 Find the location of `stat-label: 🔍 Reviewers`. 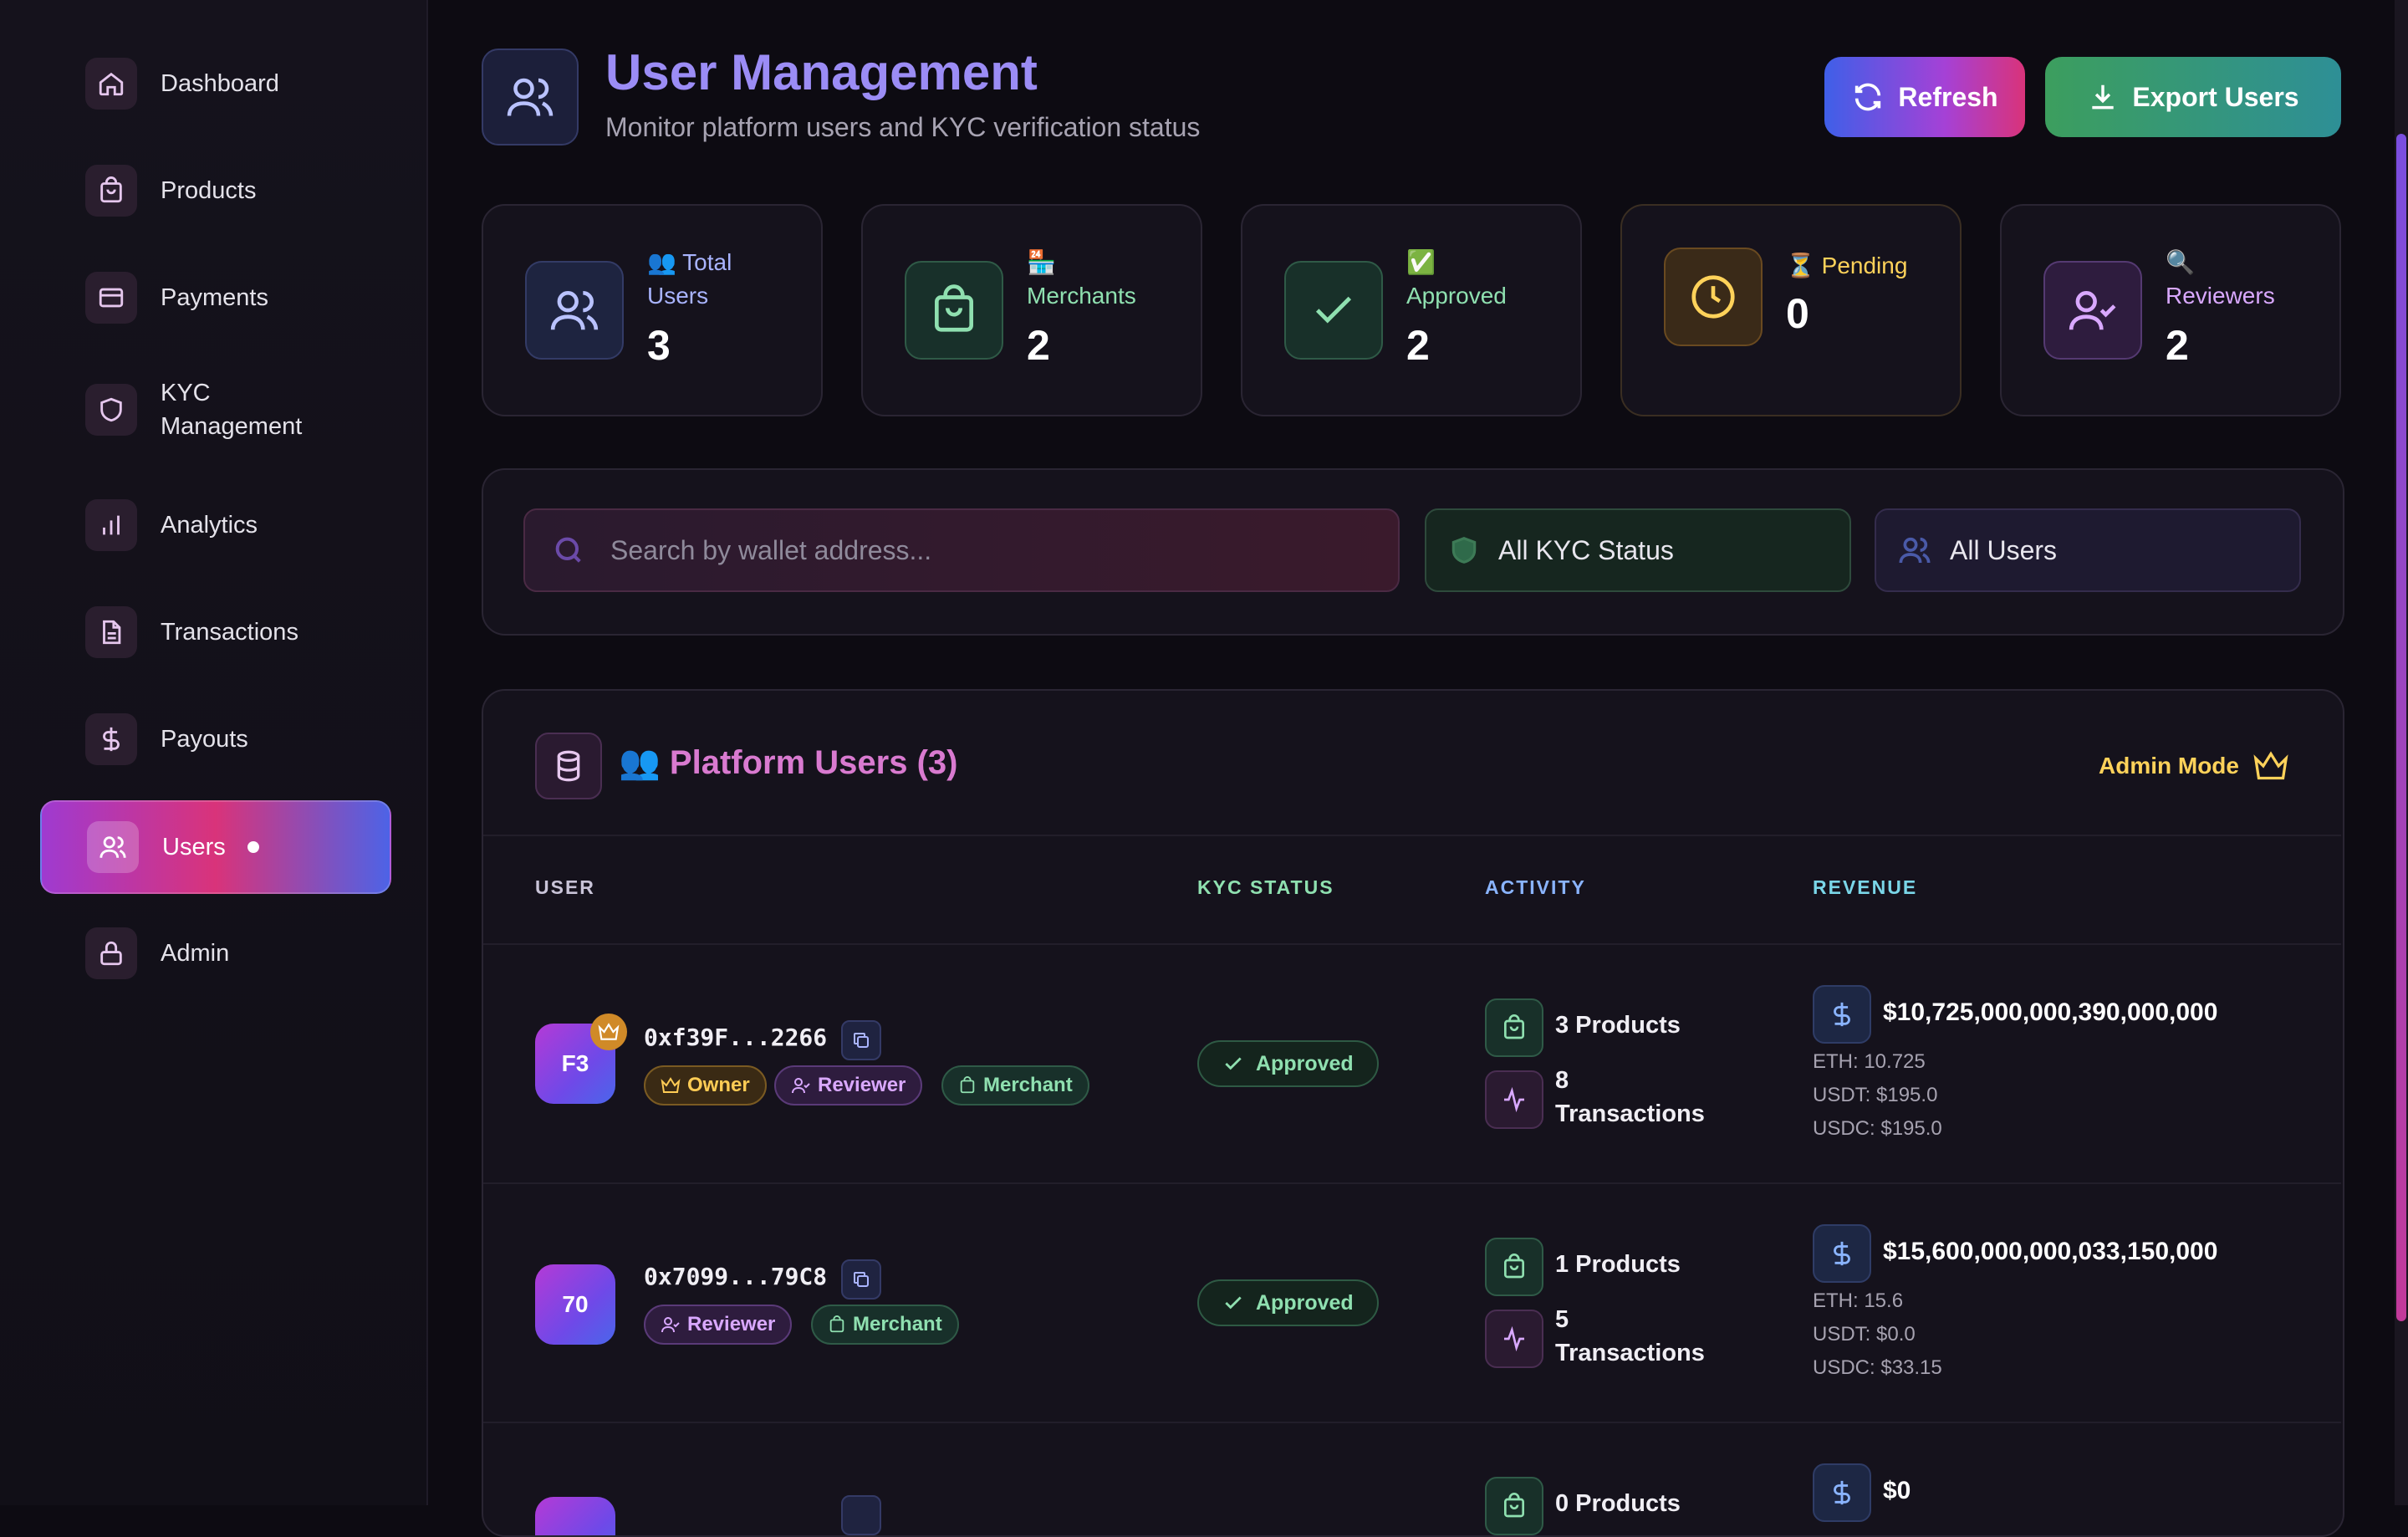

stat-label: 🔍 Reviewers is located at coordinates (2220, 279).